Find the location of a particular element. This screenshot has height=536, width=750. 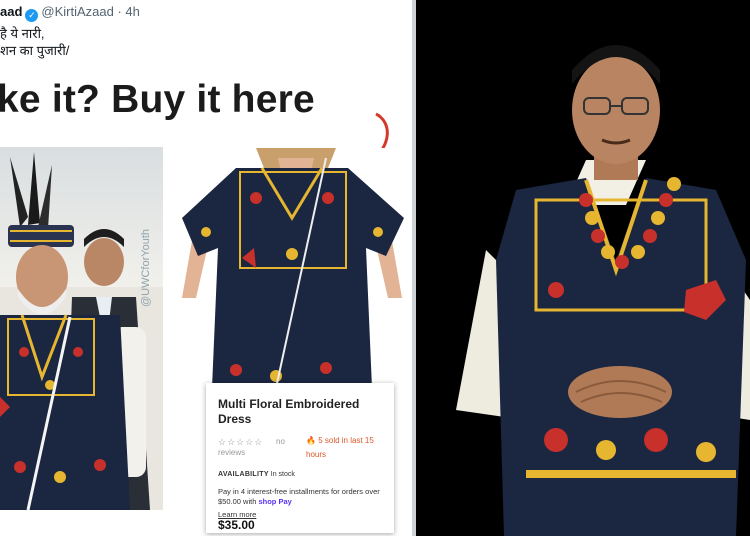

dress-product-photo is located at coordinates (292, 268).